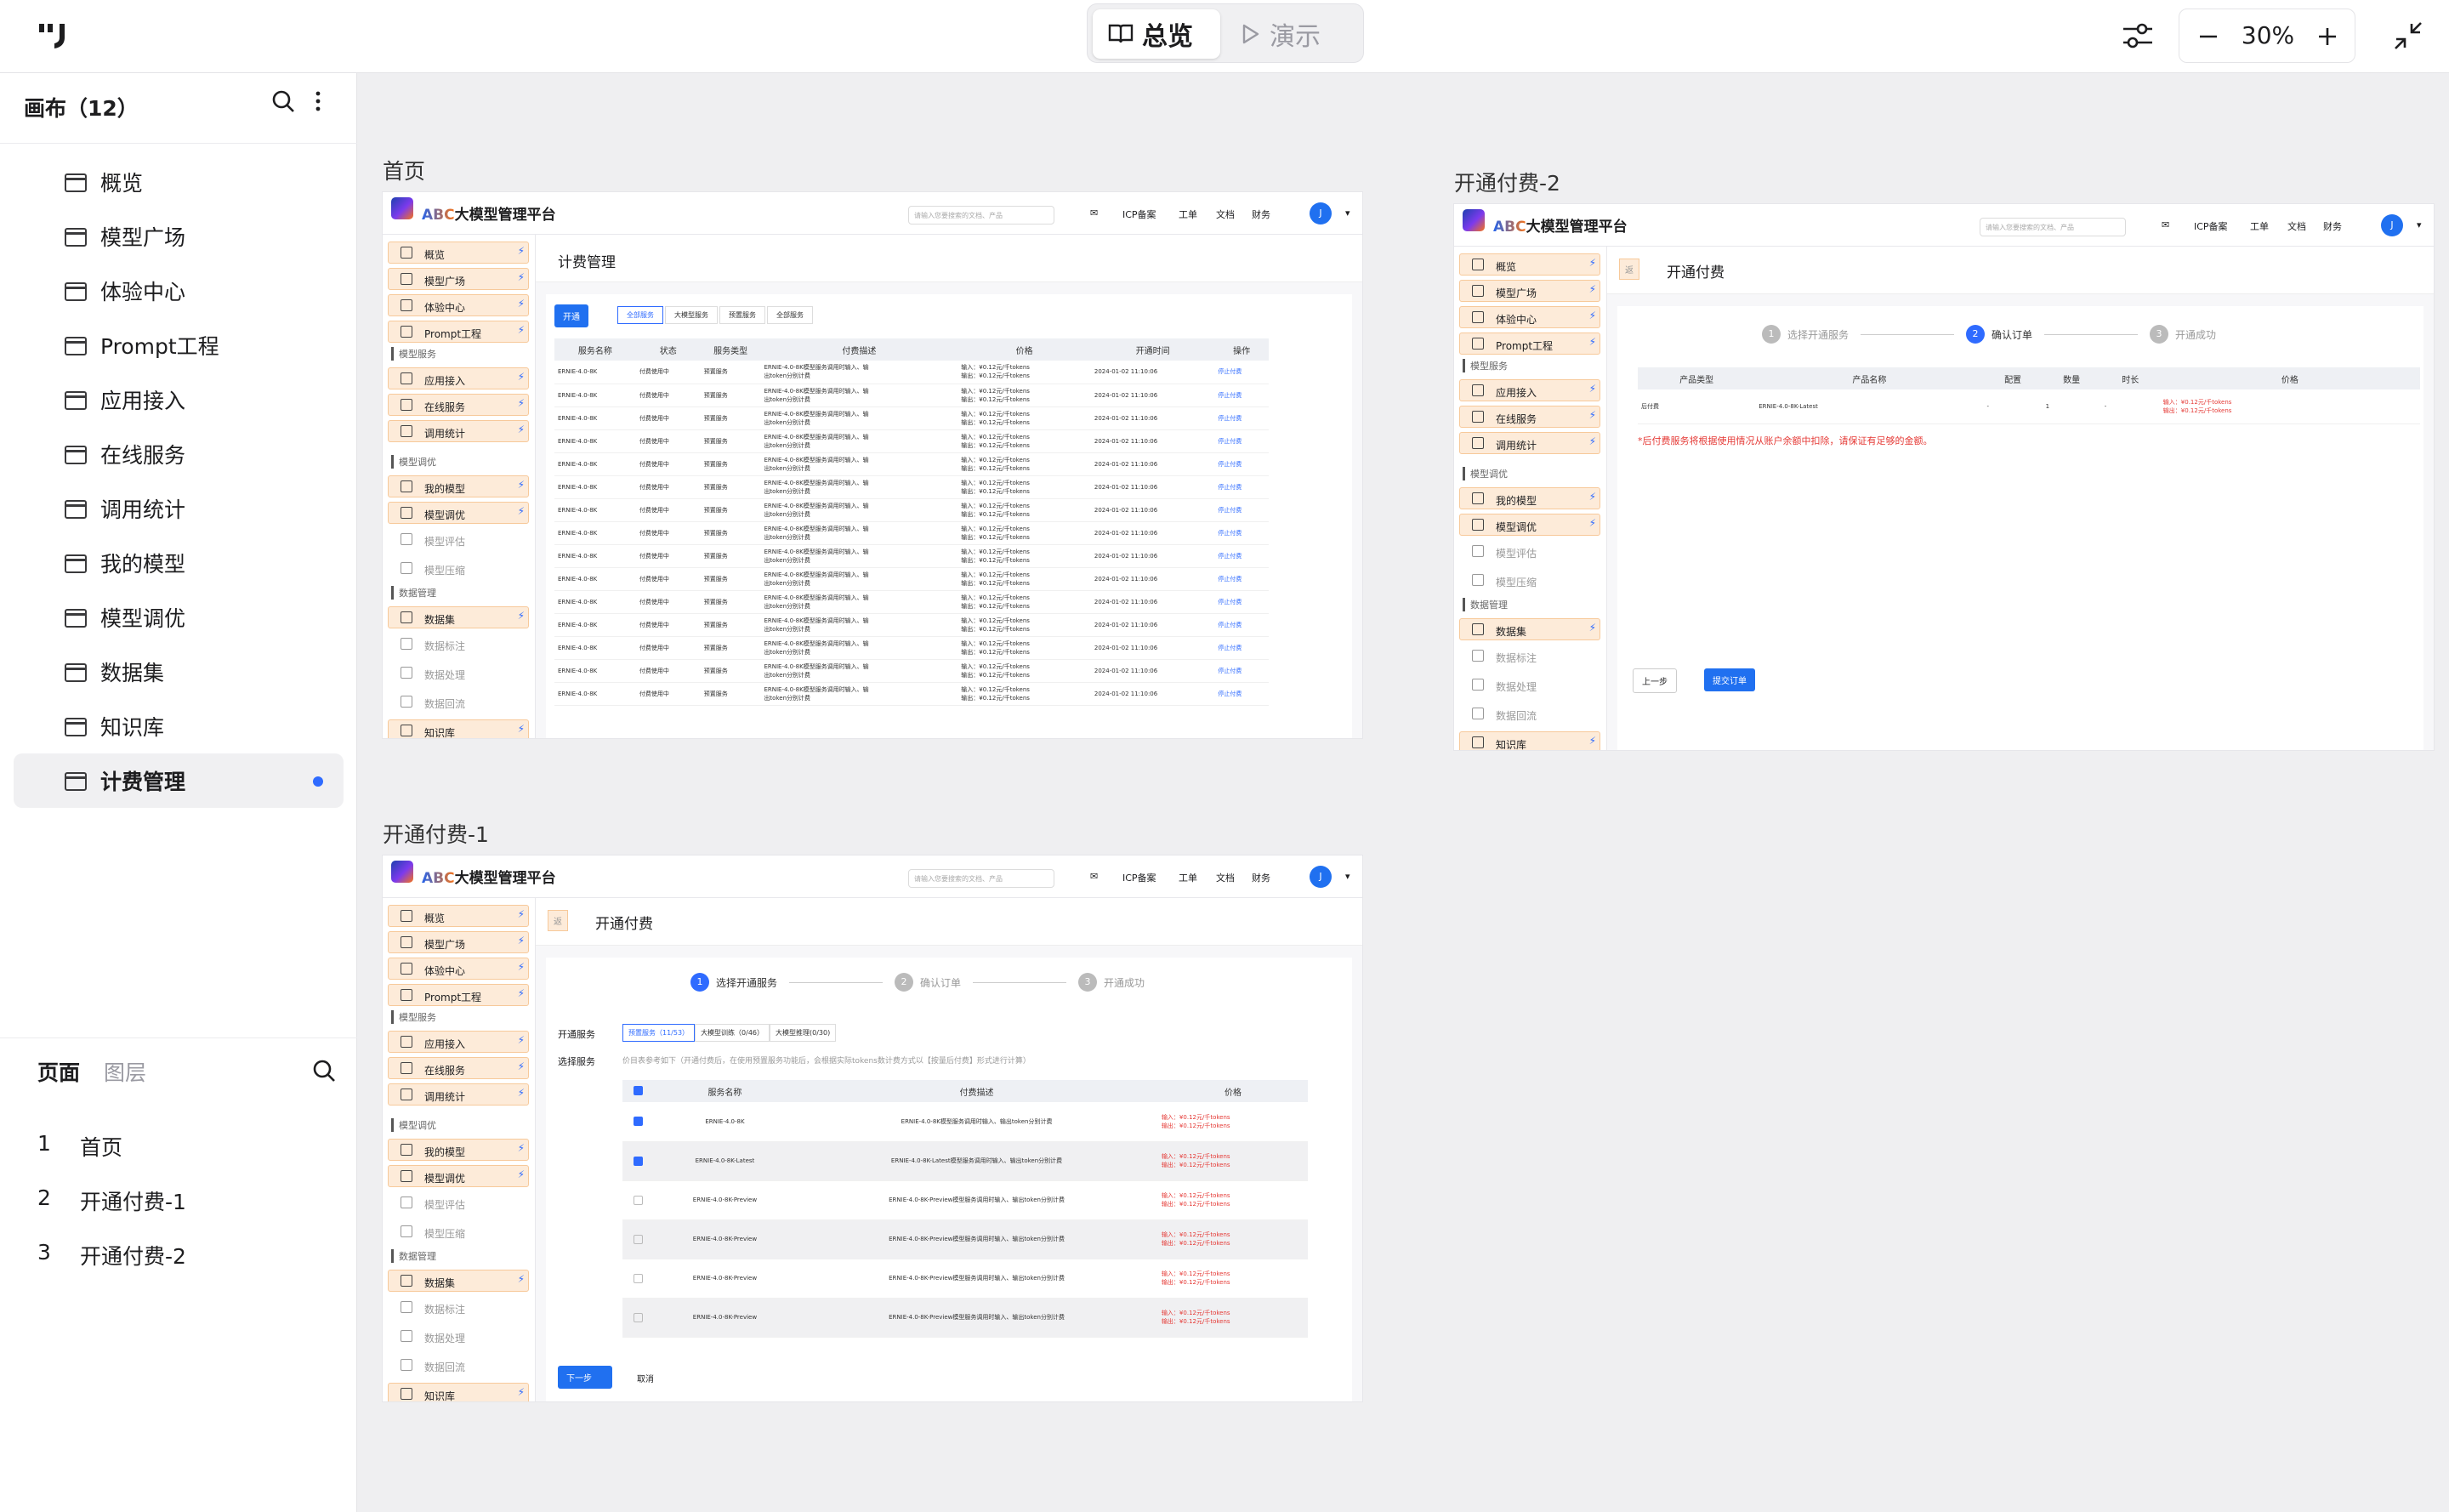  What do you see at coordinates (1529, 498) in the screenshot?
I see `app-menu-item: 我的模型 ⚡` at bounding box center [1529, 498].